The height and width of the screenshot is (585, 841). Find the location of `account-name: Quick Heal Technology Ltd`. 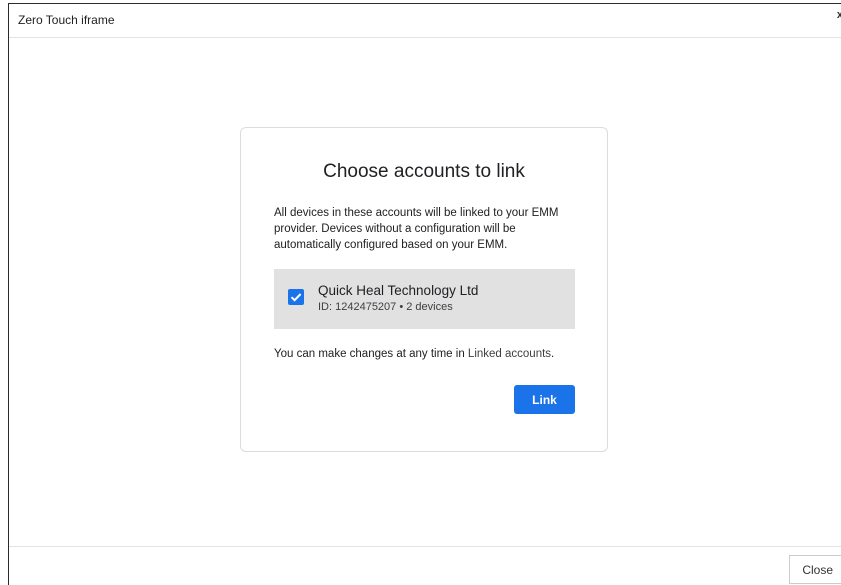

account-name: Quick Heal Technology Ltd is located at coordinates (398, 290).